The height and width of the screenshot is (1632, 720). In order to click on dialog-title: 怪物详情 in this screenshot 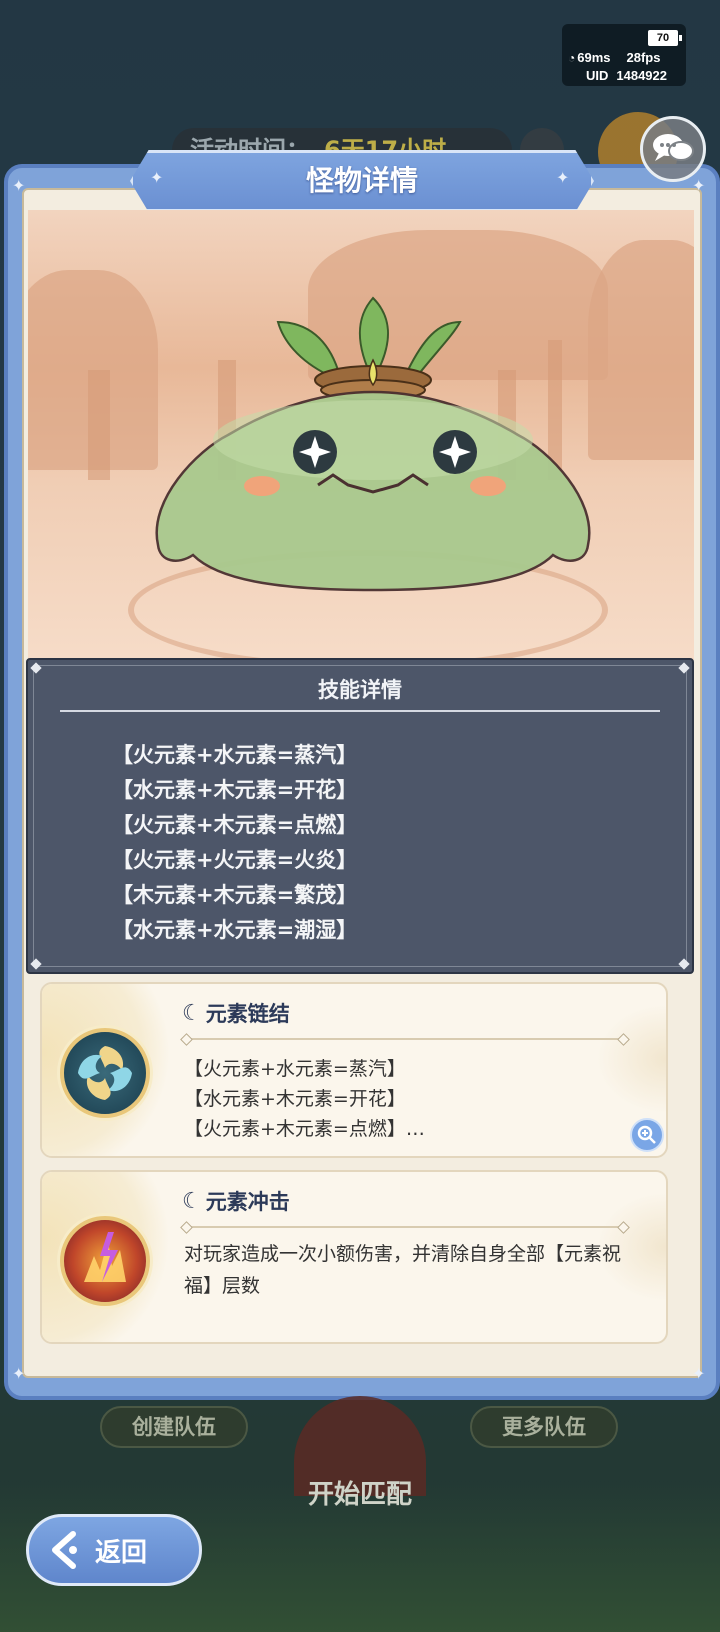, I will do `click(361, 180)`.